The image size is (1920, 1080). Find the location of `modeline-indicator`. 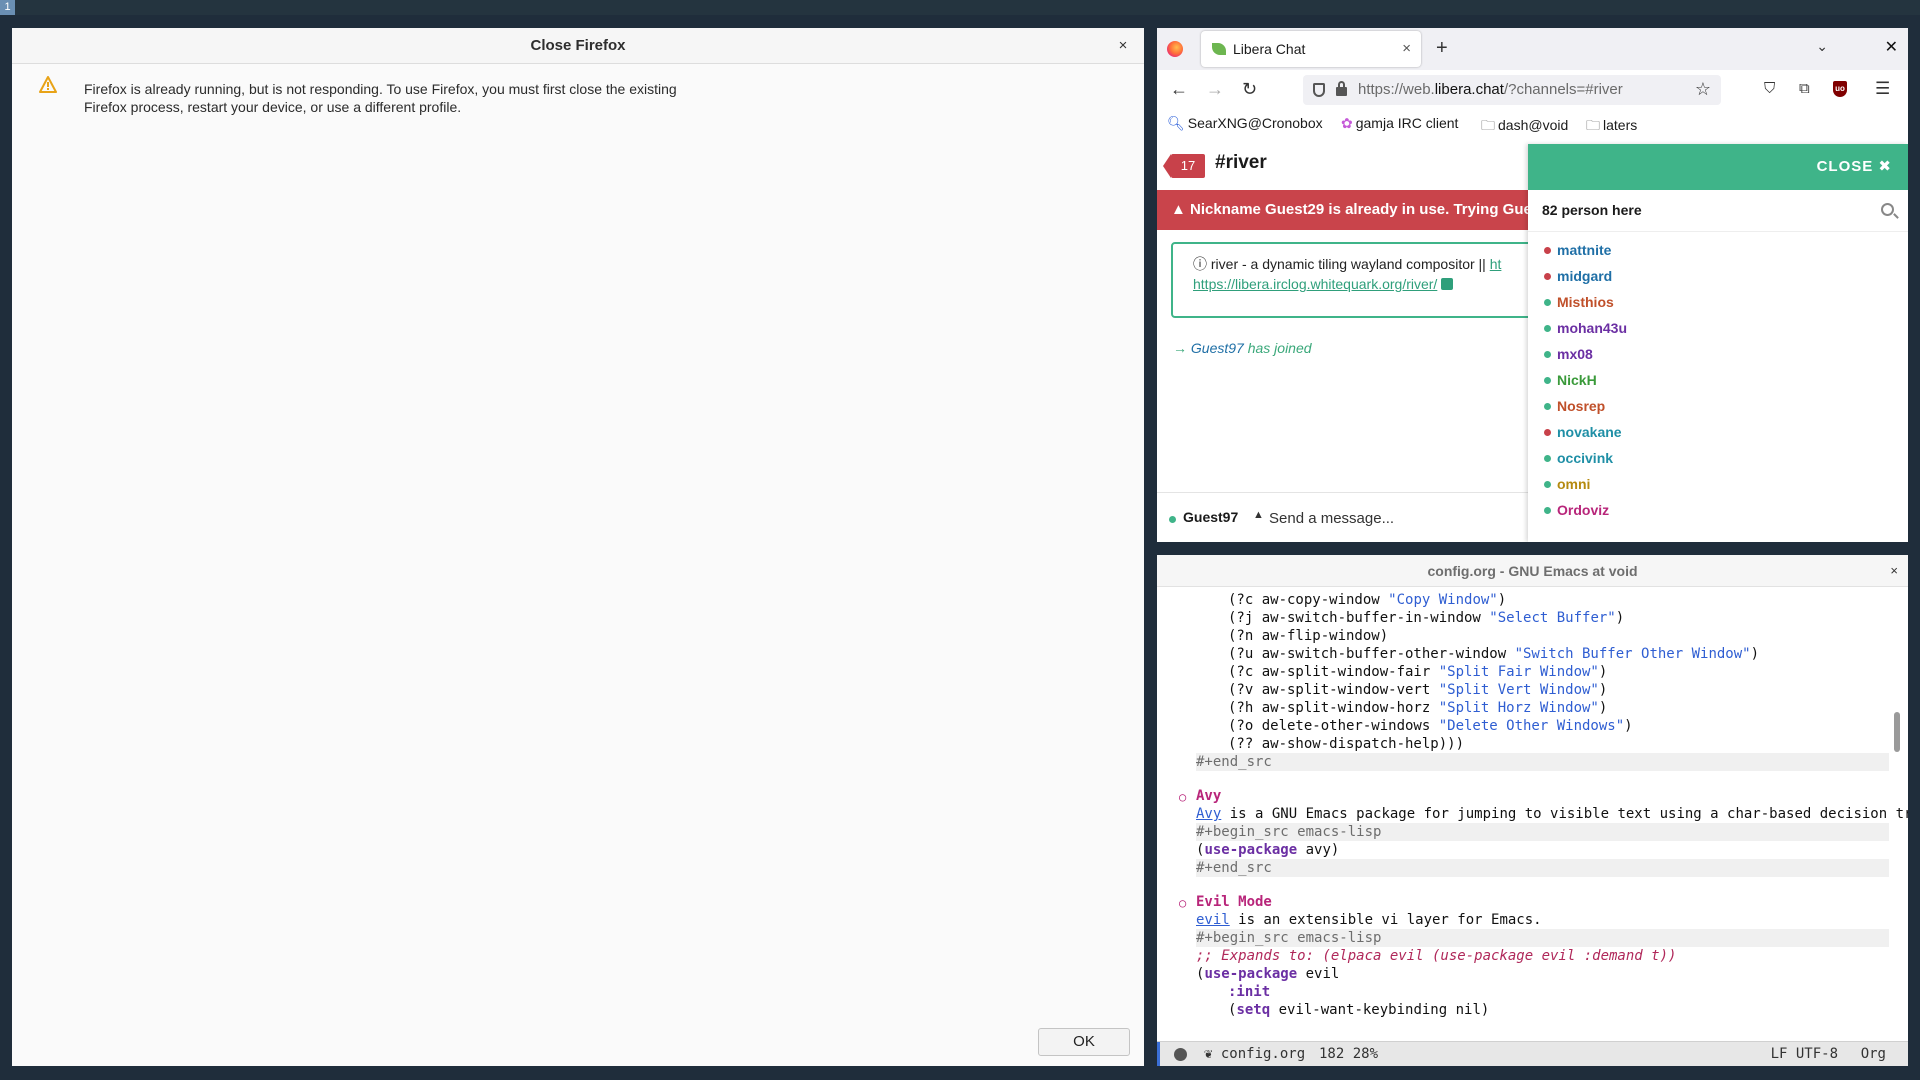

modeline-indicator is located at coordinates (1158, 1054).